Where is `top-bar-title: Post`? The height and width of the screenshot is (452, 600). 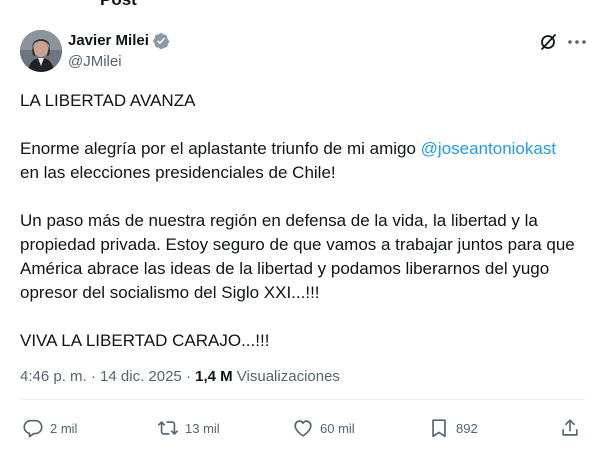 top-bar-title: Post is located at coordinates (118, 4).